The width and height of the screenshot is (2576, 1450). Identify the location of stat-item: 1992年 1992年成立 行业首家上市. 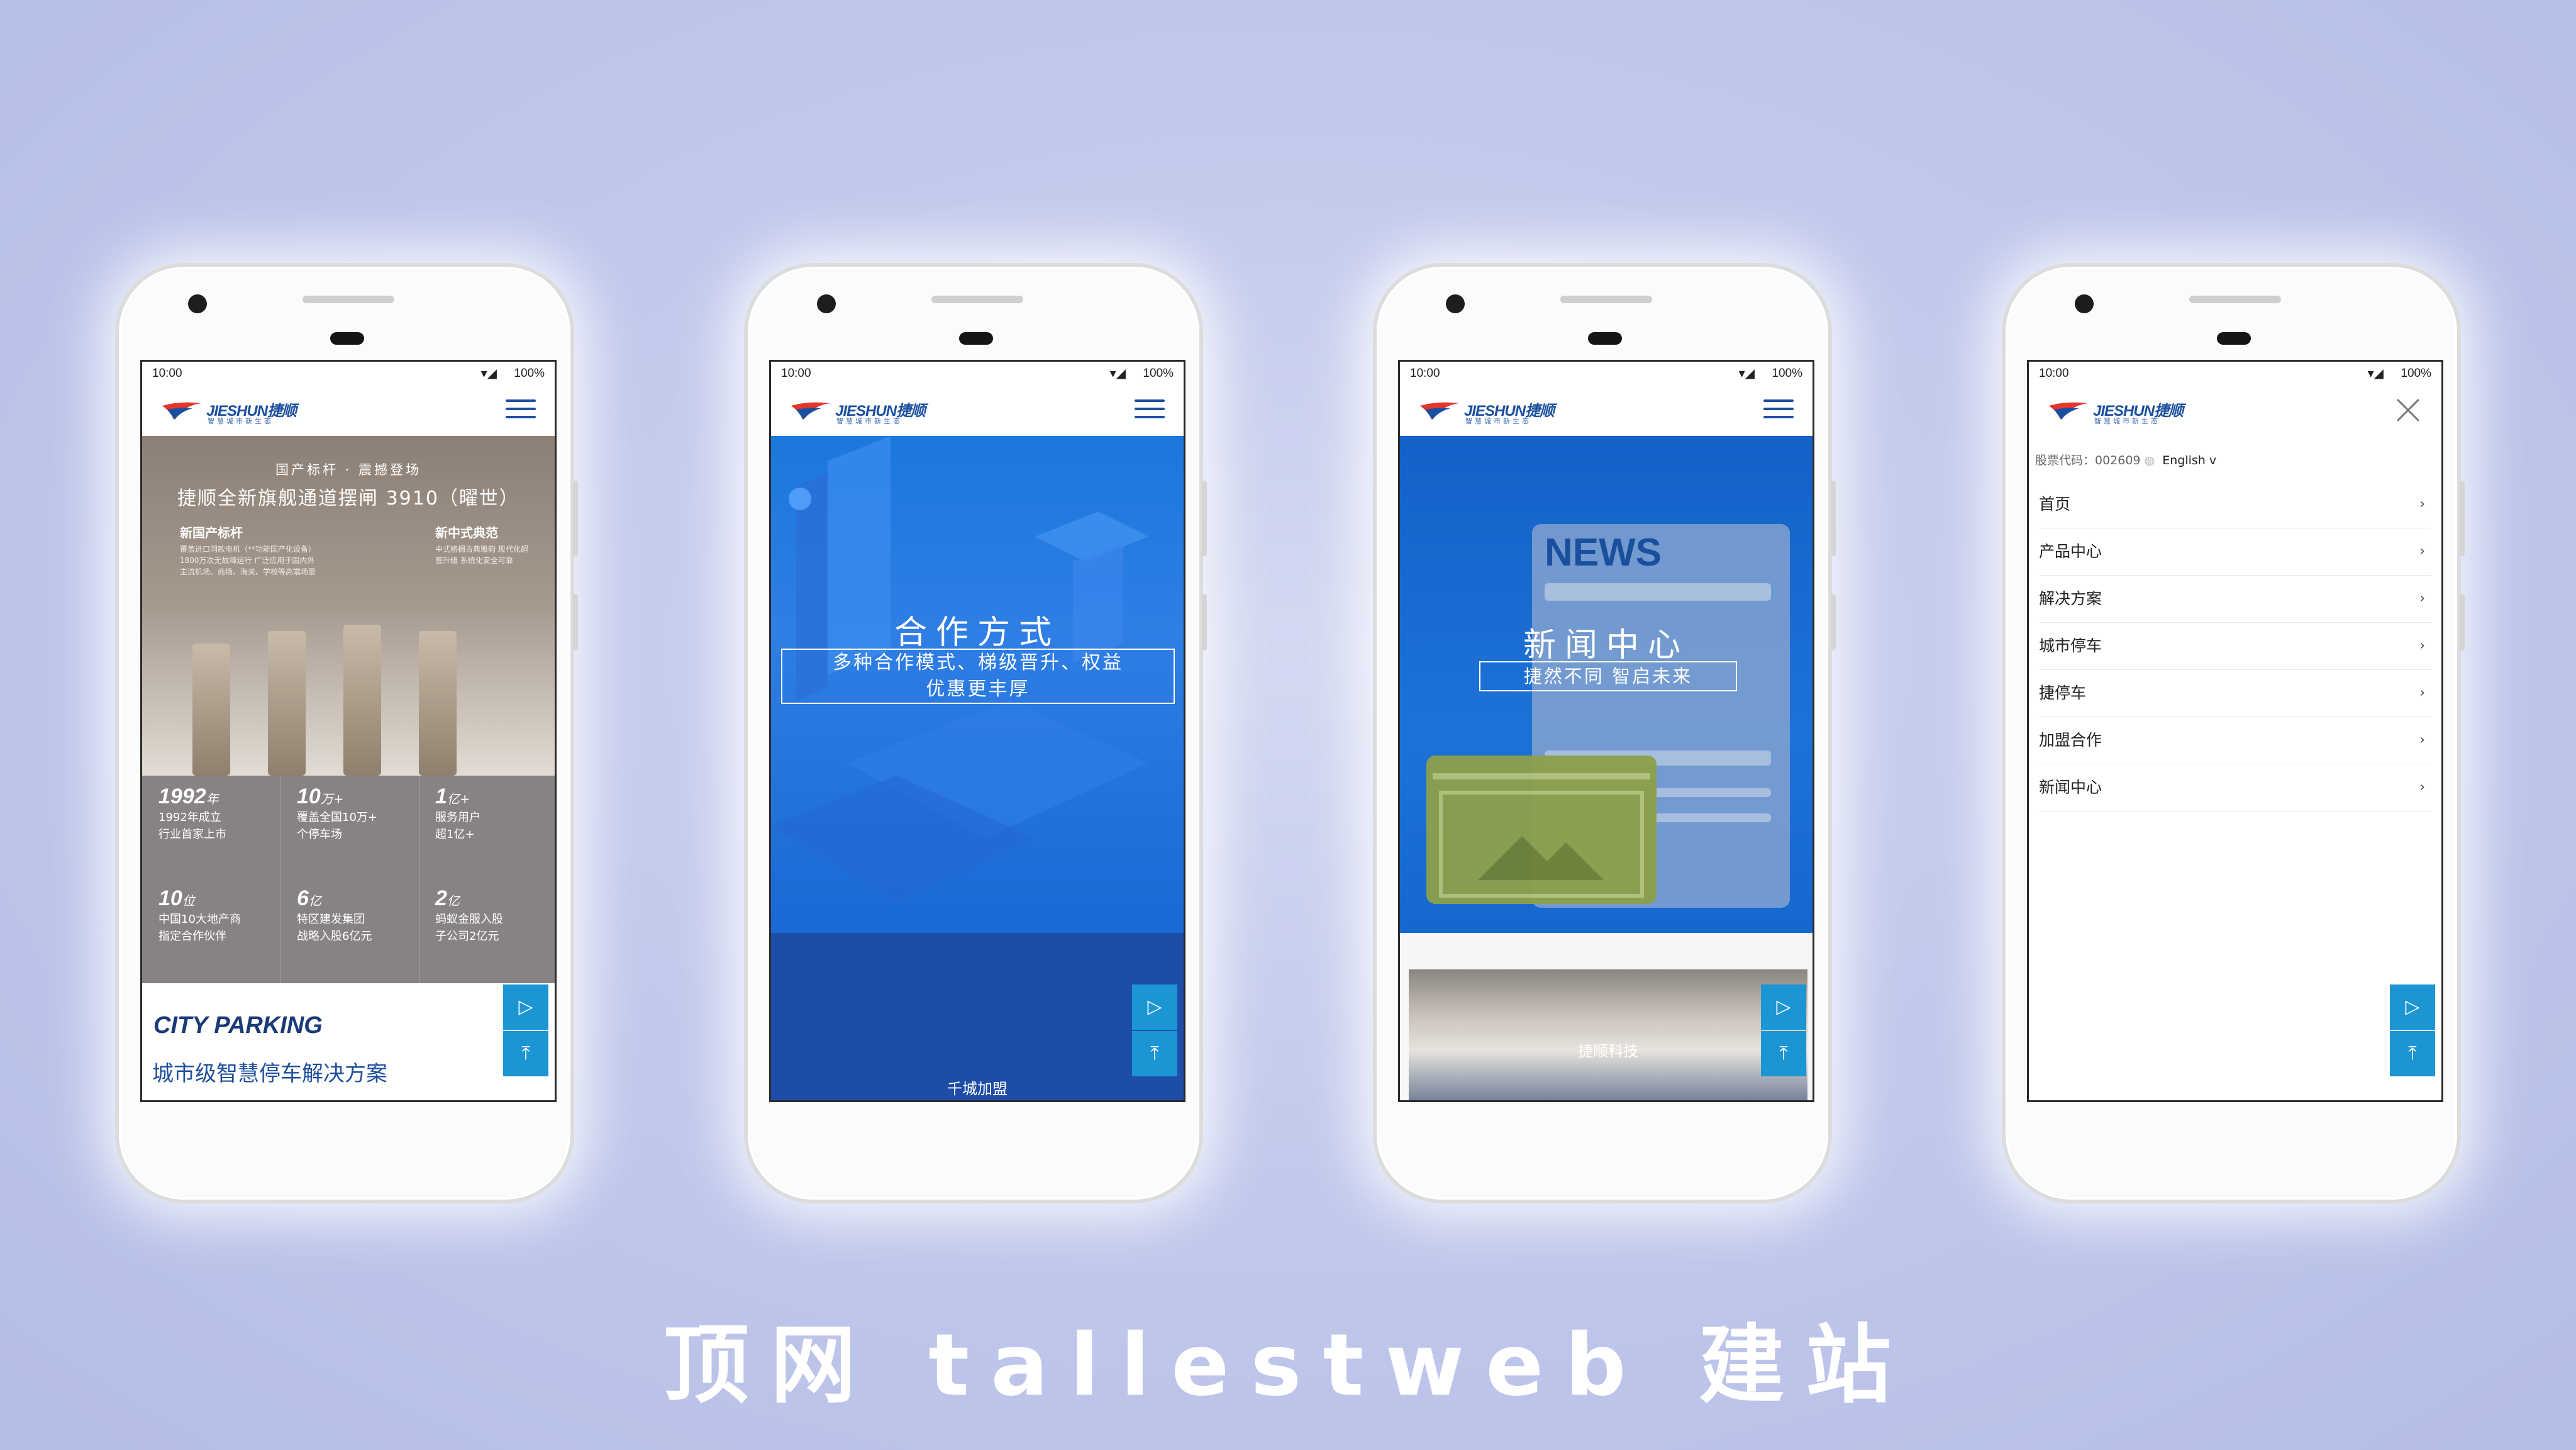
(192, 813).